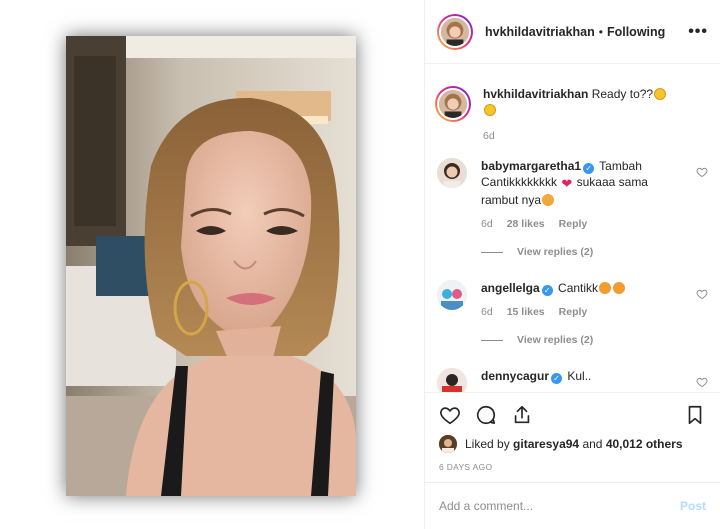 Image resolution: width=720 pixels, height=529 pixels. I want to click on liker-avatar-image, so click(448, 444).